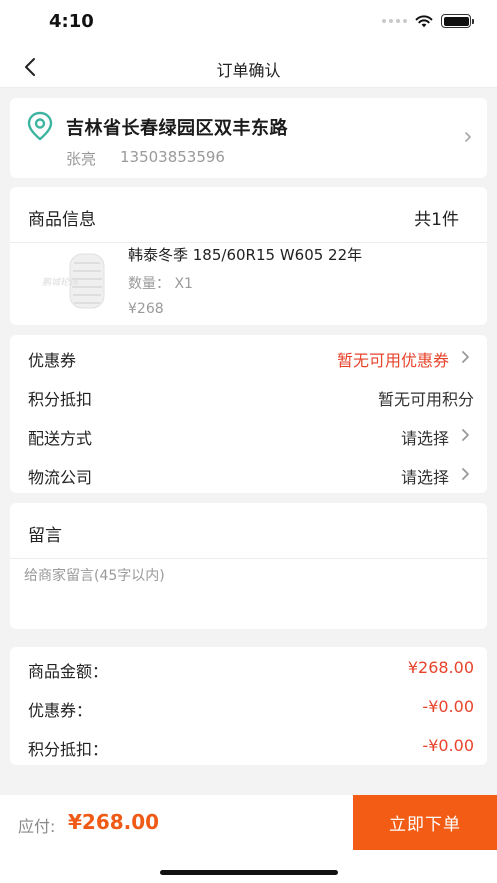  Describe the element at coordinates (436, 220) in the screenshot. I see `product-count: 共1件` at that location.